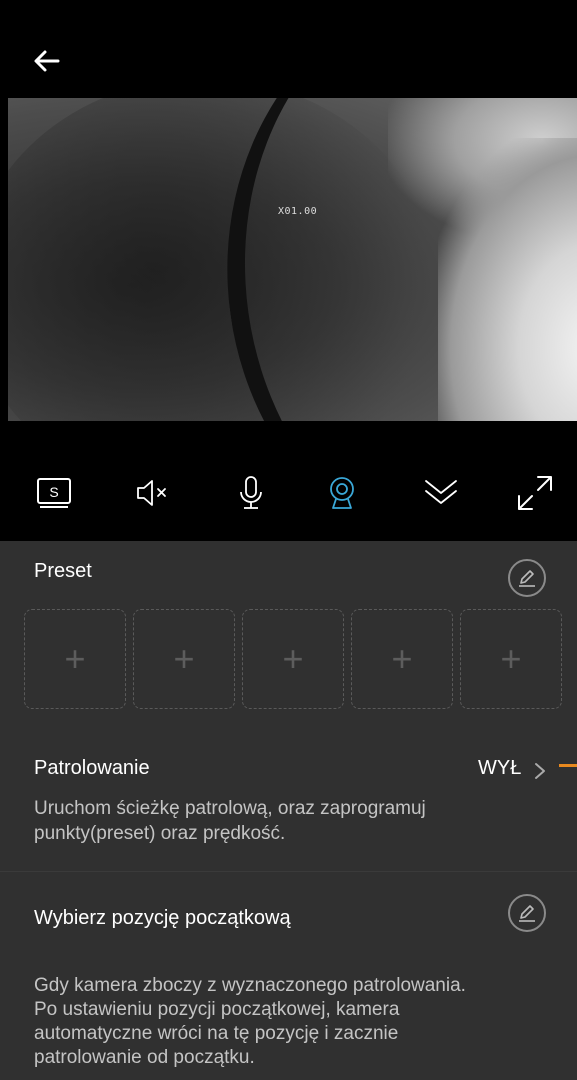  I want to click on fullscreen-expand-icon, so click(535, 493).